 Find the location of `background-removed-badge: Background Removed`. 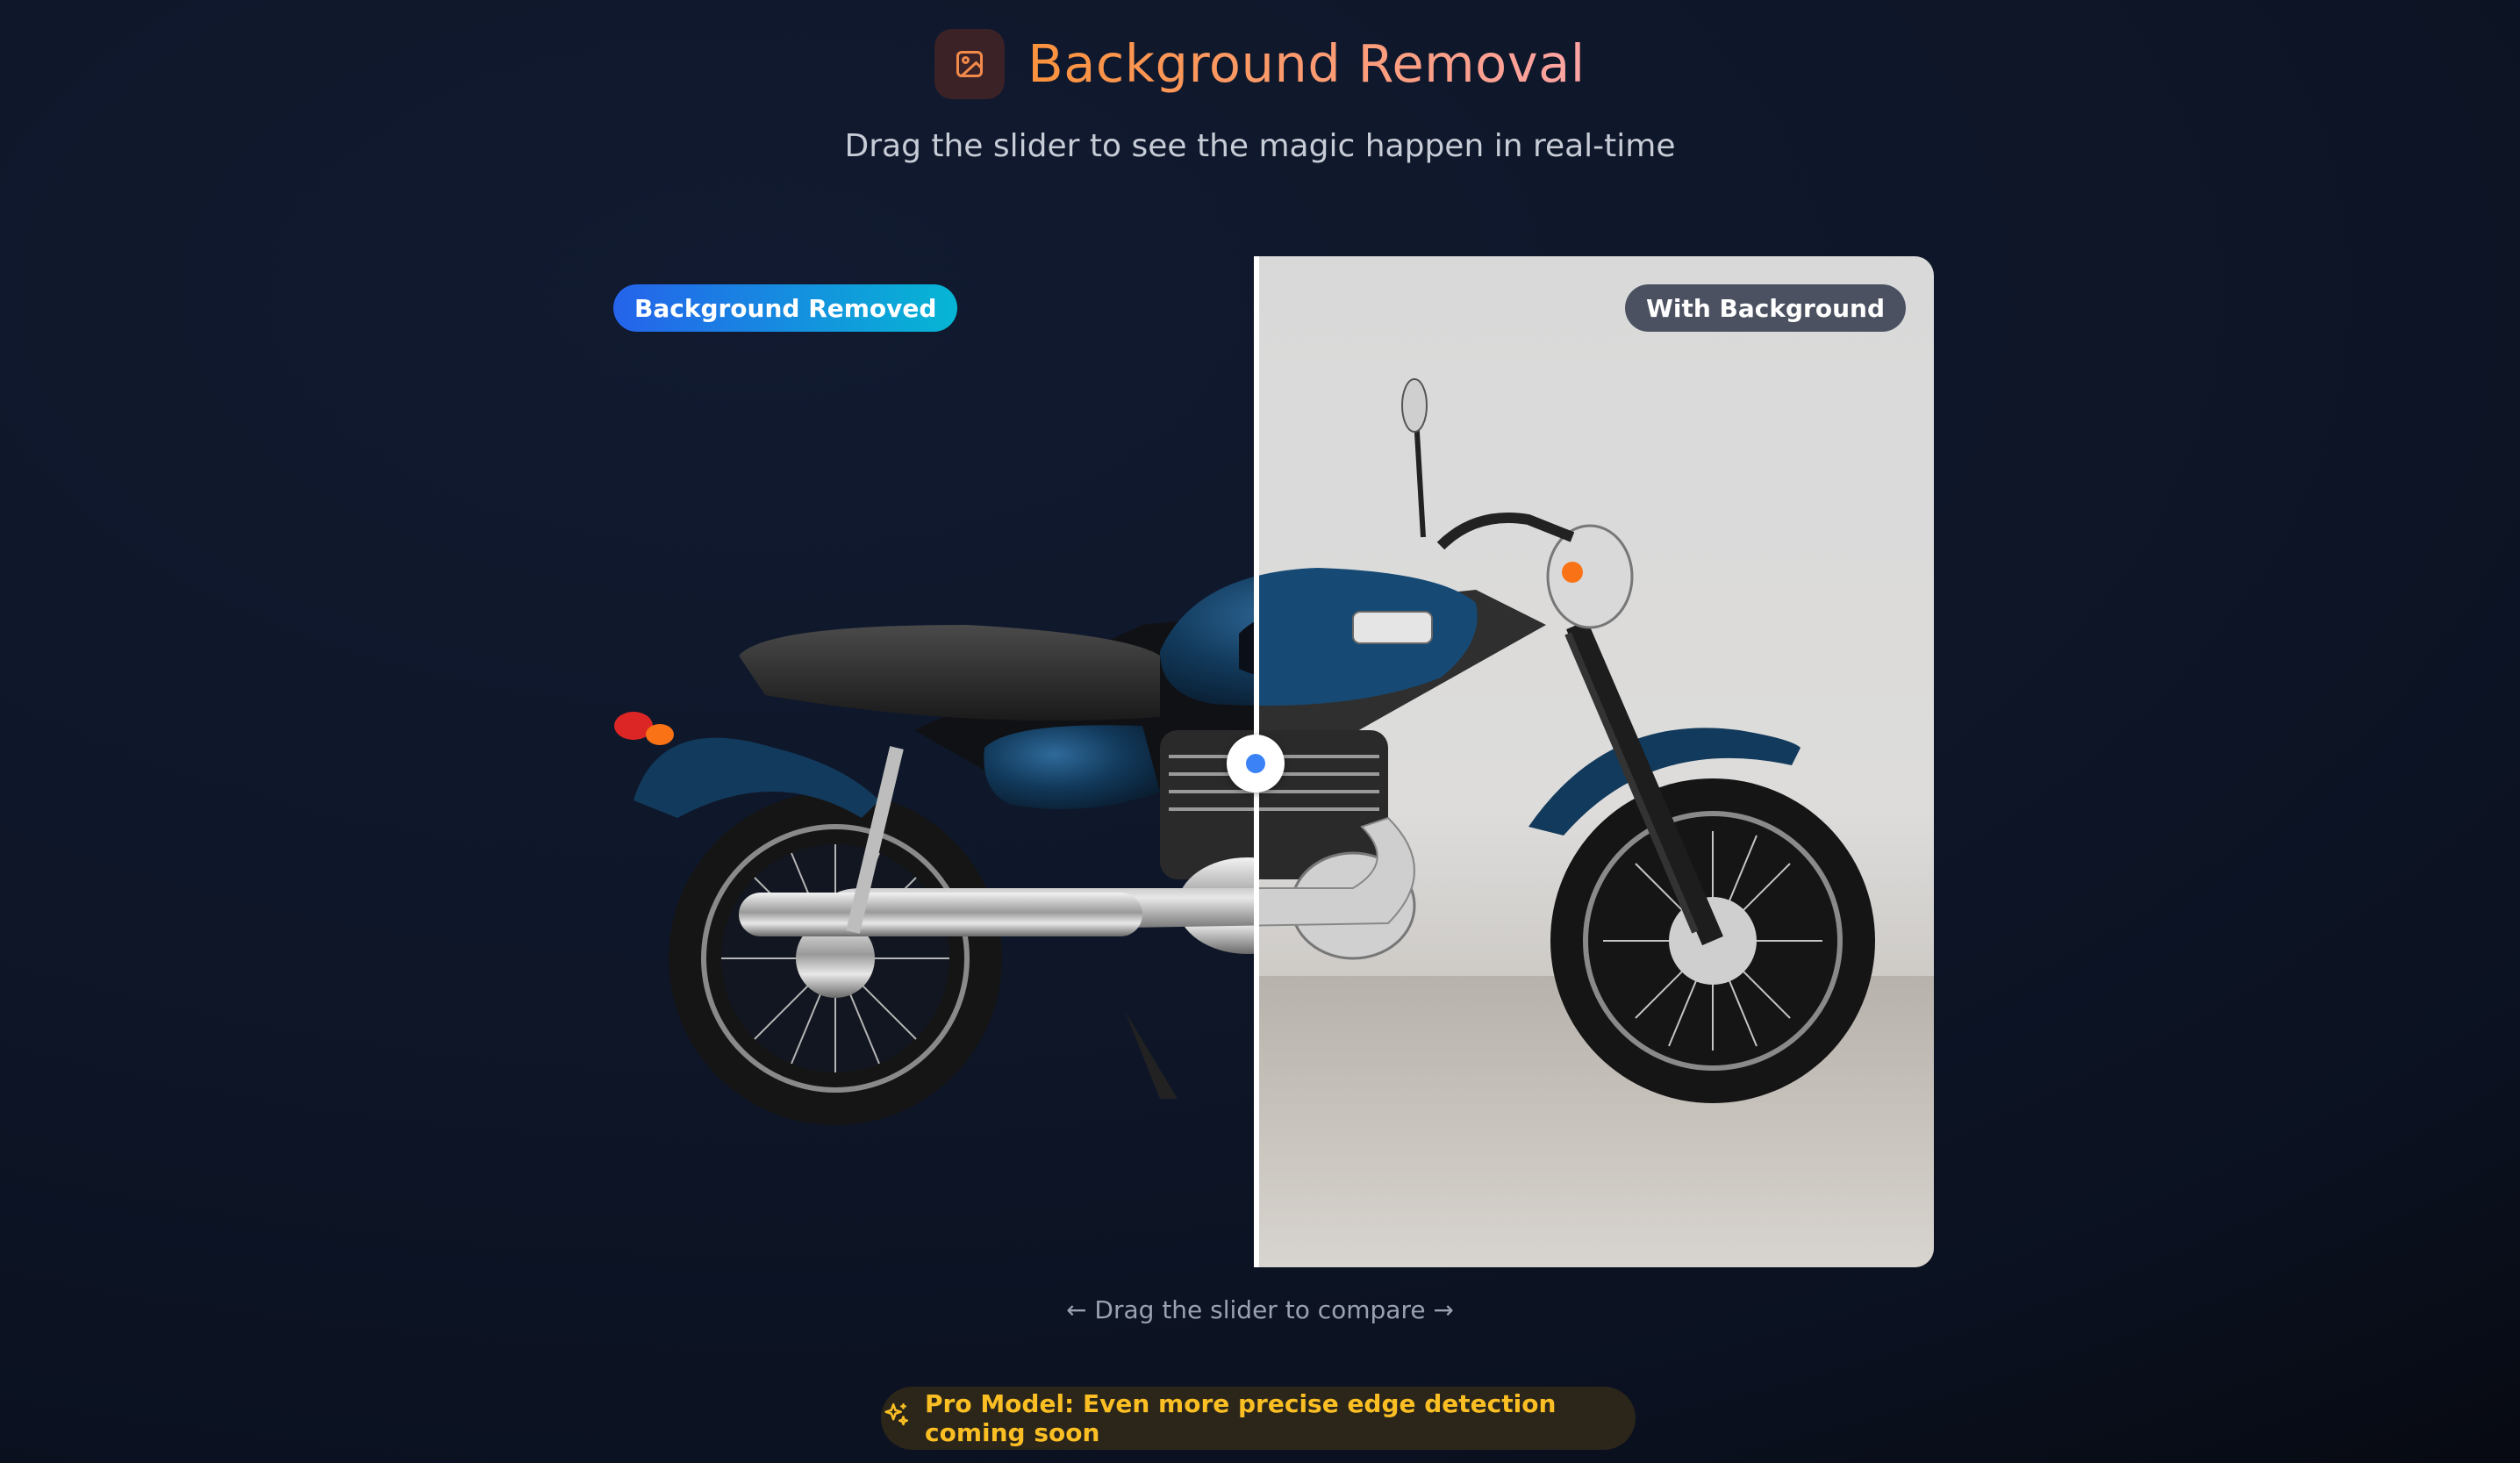

background-removed-badge: Background Removed is located at coordinates (785, 308).